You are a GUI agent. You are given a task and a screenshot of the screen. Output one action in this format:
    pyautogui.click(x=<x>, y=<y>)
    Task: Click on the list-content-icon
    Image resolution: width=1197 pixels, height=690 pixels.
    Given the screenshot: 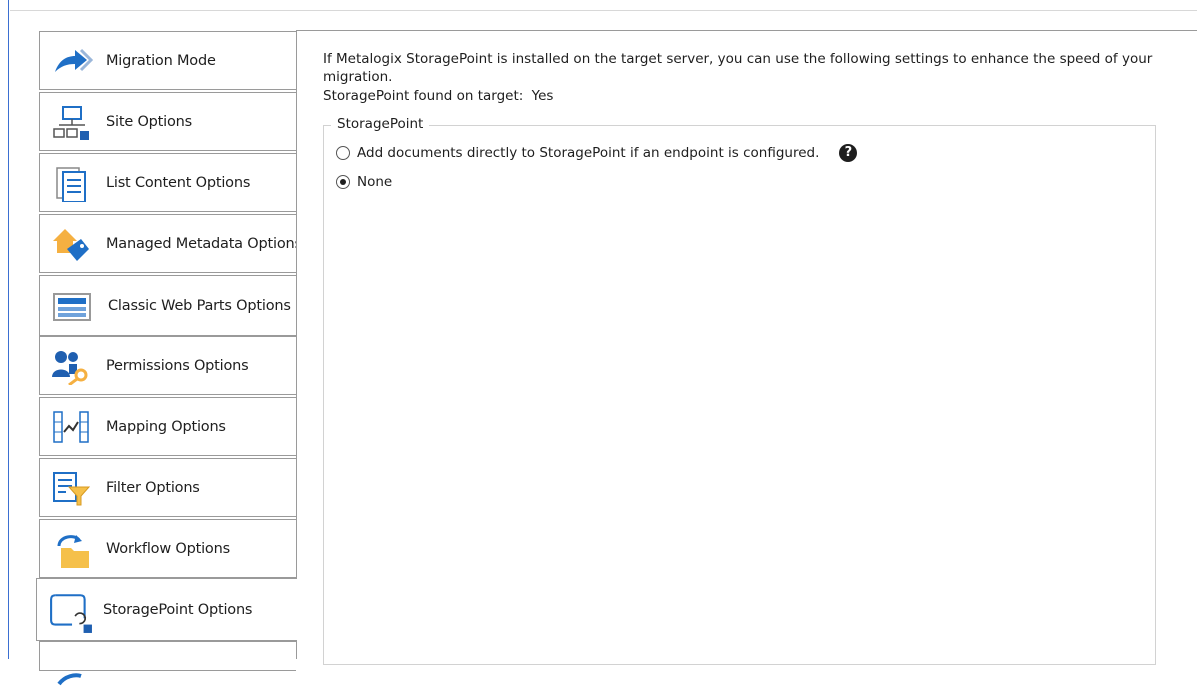 What is the action you would take?
    pyautogui.click(x=71, y=184)
    